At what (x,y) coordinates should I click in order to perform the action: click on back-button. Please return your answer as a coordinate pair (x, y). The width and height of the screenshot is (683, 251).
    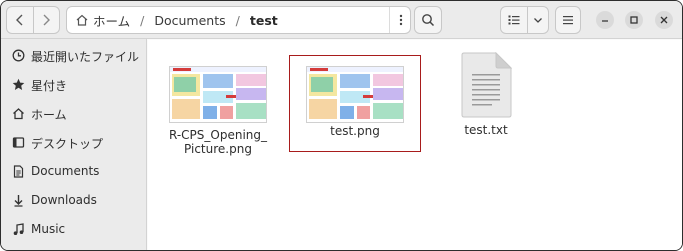
    Looking at the image, I should click on (20, 20).